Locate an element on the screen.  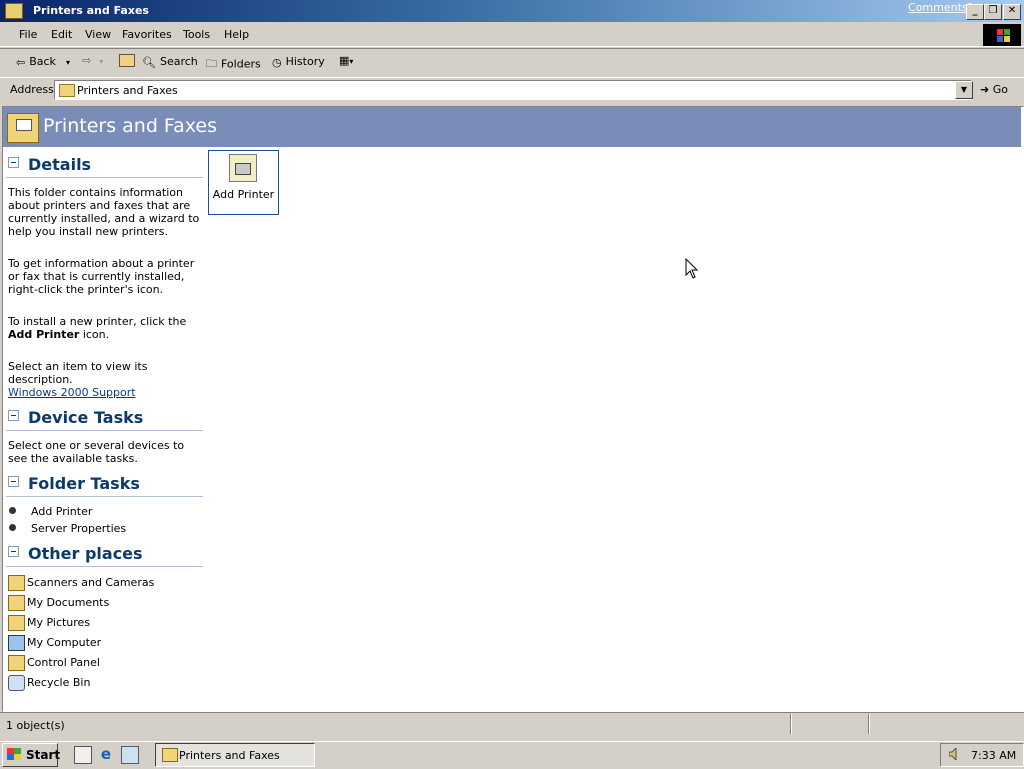
forward-button: ⇨ ▾ is located at coordinates (92, 60).